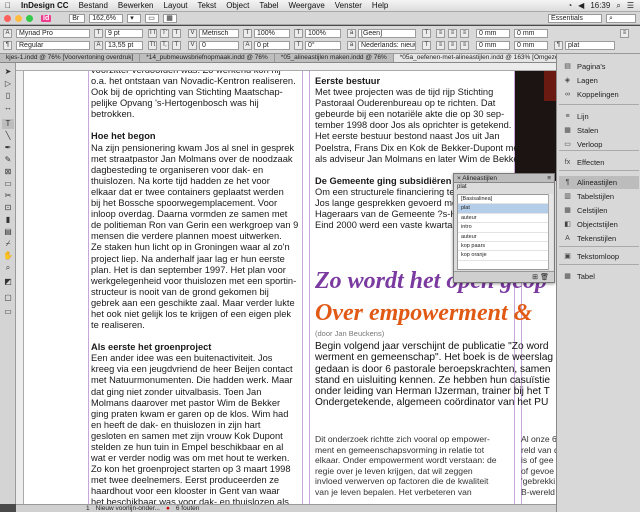 The width and height of the screenshot is (640, 512). I want to click on subscript-button: T,, so click(164, 45).